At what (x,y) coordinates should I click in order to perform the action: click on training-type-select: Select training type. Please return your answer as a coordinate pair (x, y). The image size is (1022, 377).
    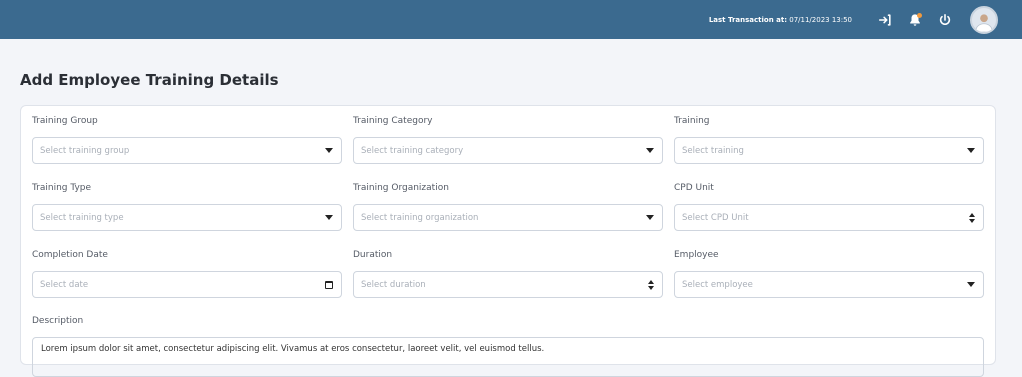
    Looking at the image, I should click on (187, 217).